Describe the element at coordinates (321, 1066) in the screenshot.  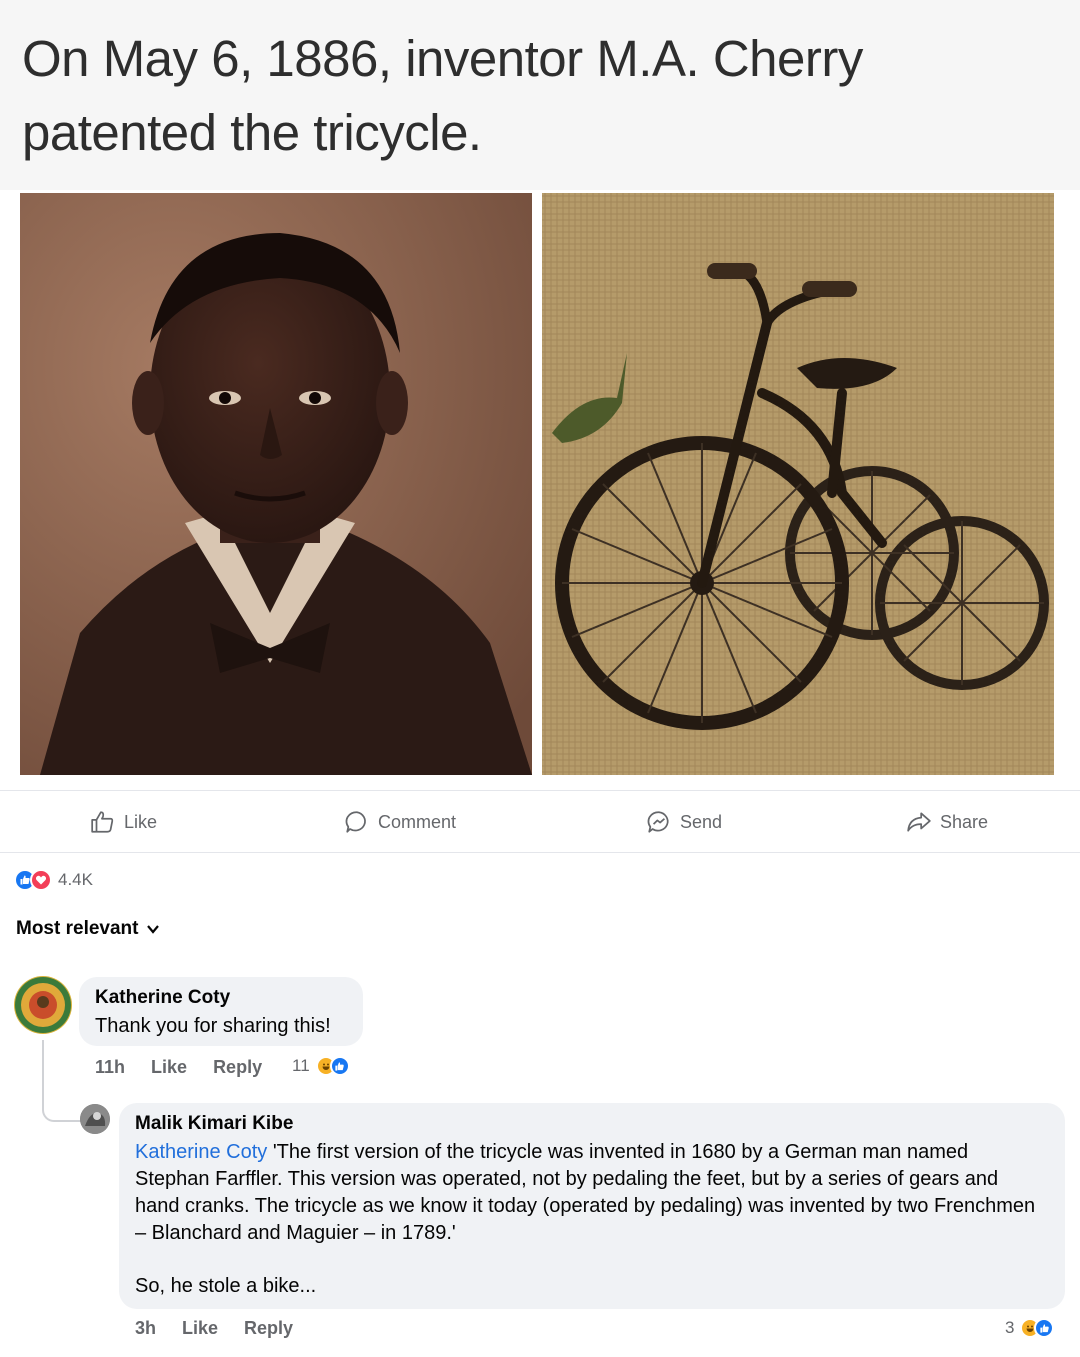
I see `comment-reactions: 11` at that location.